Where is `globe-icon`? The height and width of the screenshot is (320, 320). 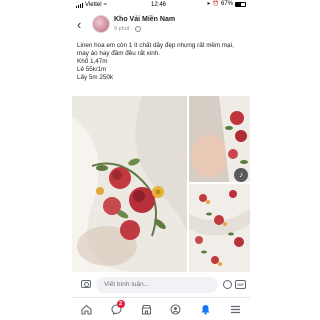 globe-icon is located at coordinates (138, 29).